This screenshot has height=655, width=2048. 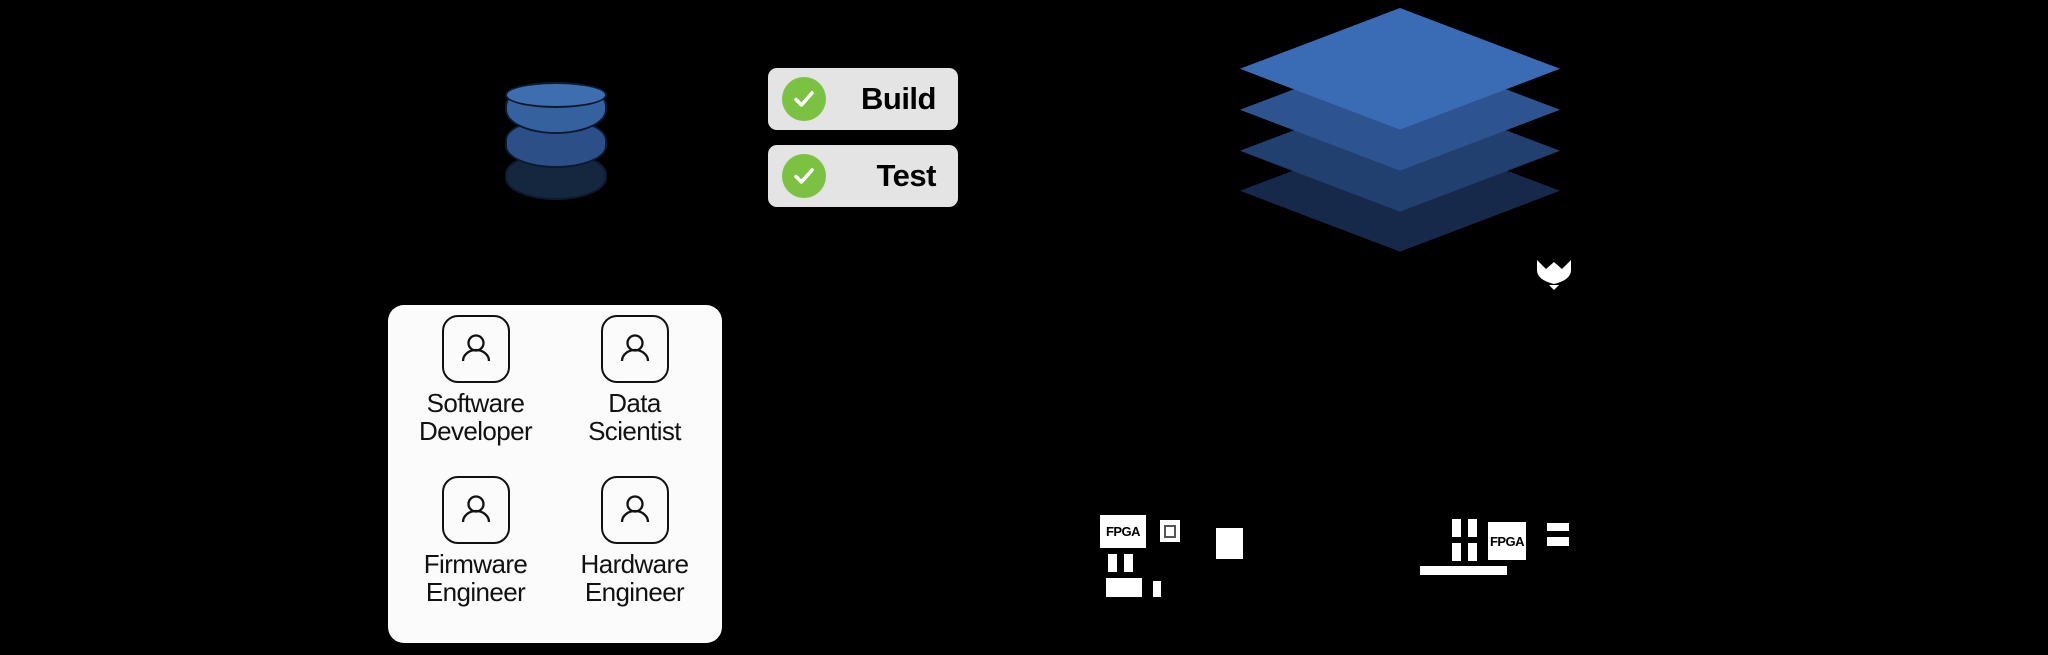 What do you see at coordinates (1124, 587) in the screenshot?
I see `port-block` at bounding box center [1124, 587].